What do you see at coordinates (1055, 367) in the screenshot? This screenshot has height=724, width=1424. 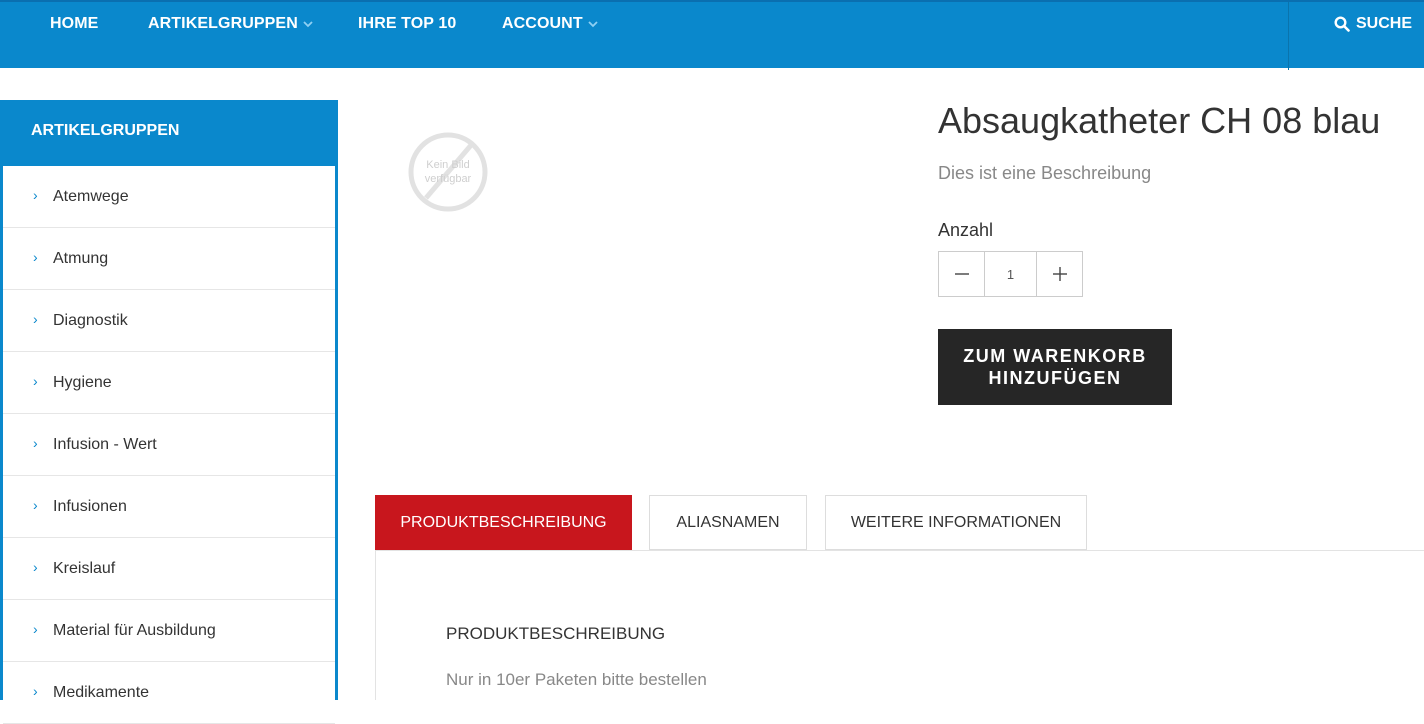 I see `add-to-cart-button: ZUM WARENKORB HINZUFÜGEN` at bounding box center [1055, 367].